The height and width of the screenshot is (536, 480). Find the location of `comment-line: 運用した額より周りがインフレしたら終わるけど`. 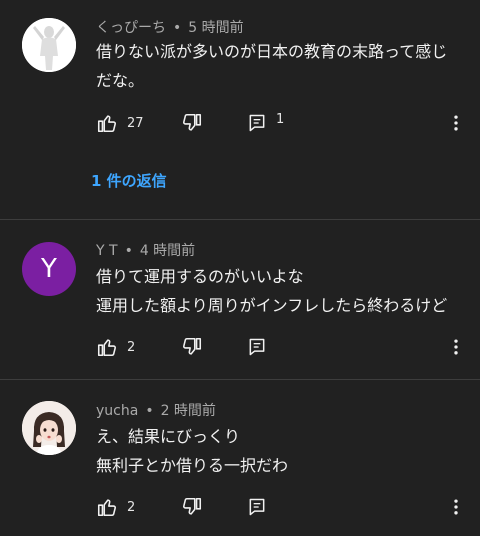

comment-line: 運用した額より周りがインフレしたら終わるけど is located at coordinates (272, 305).